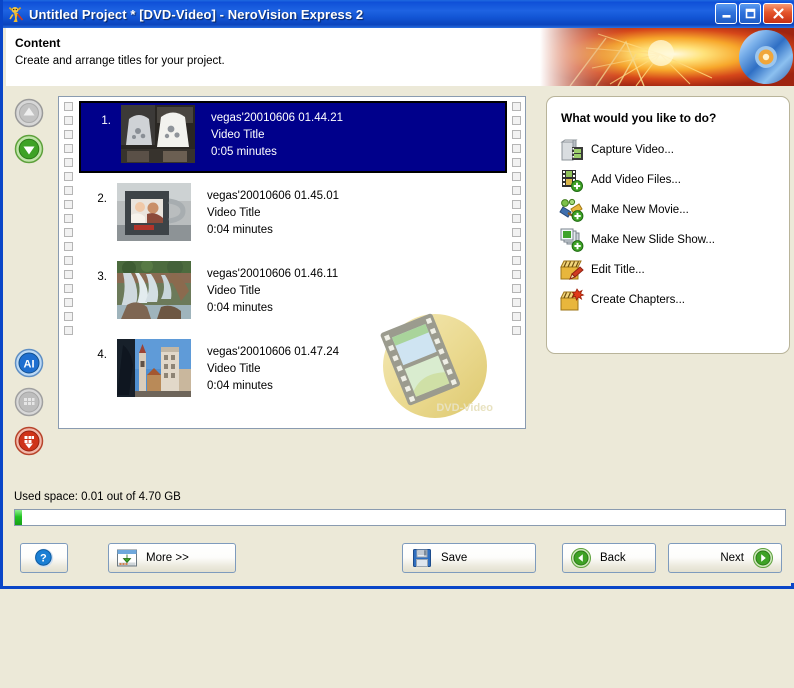 The height and width of the screenshot is (688, 794). Describe the element at coordinates (572, 210) in the screenshot. I see `make-new-movie-icon` at that location.